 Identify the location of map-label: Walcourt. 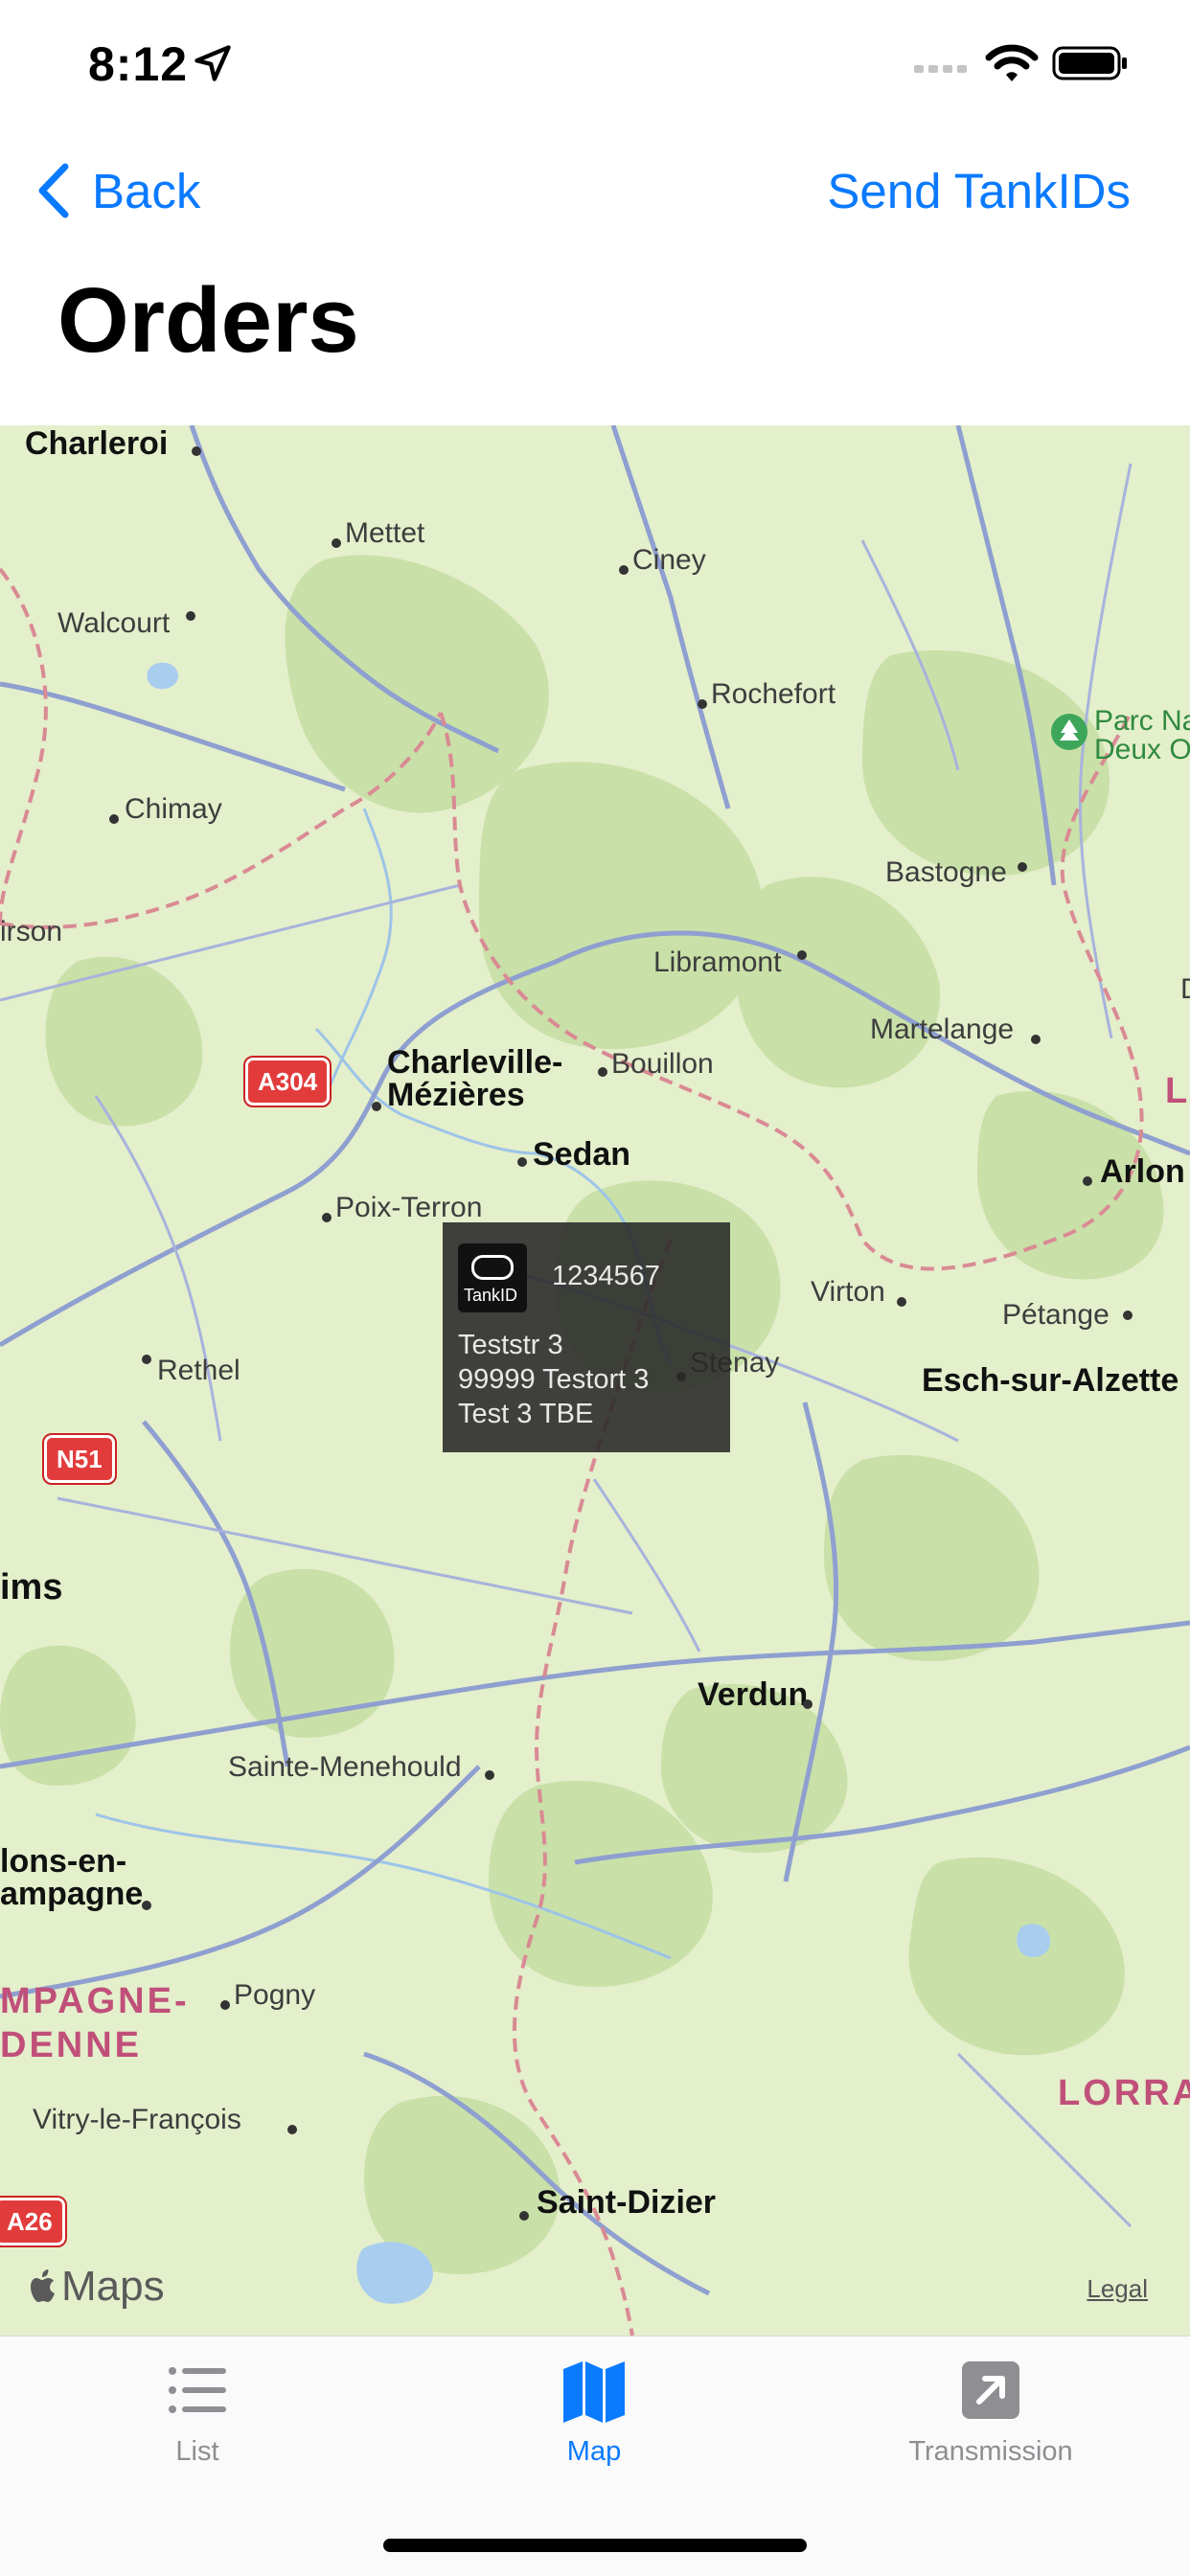
(114, 624).